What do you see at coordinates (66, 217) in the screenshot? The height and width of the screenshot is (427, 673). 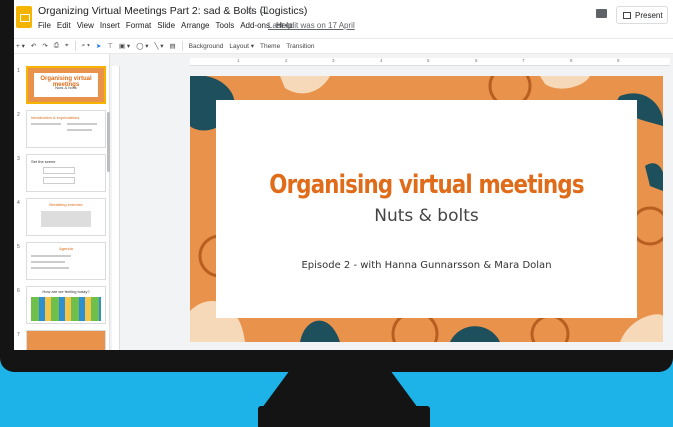 I see `slide-thumbnail: Breathing exercise` at bounding box center [66, 217].